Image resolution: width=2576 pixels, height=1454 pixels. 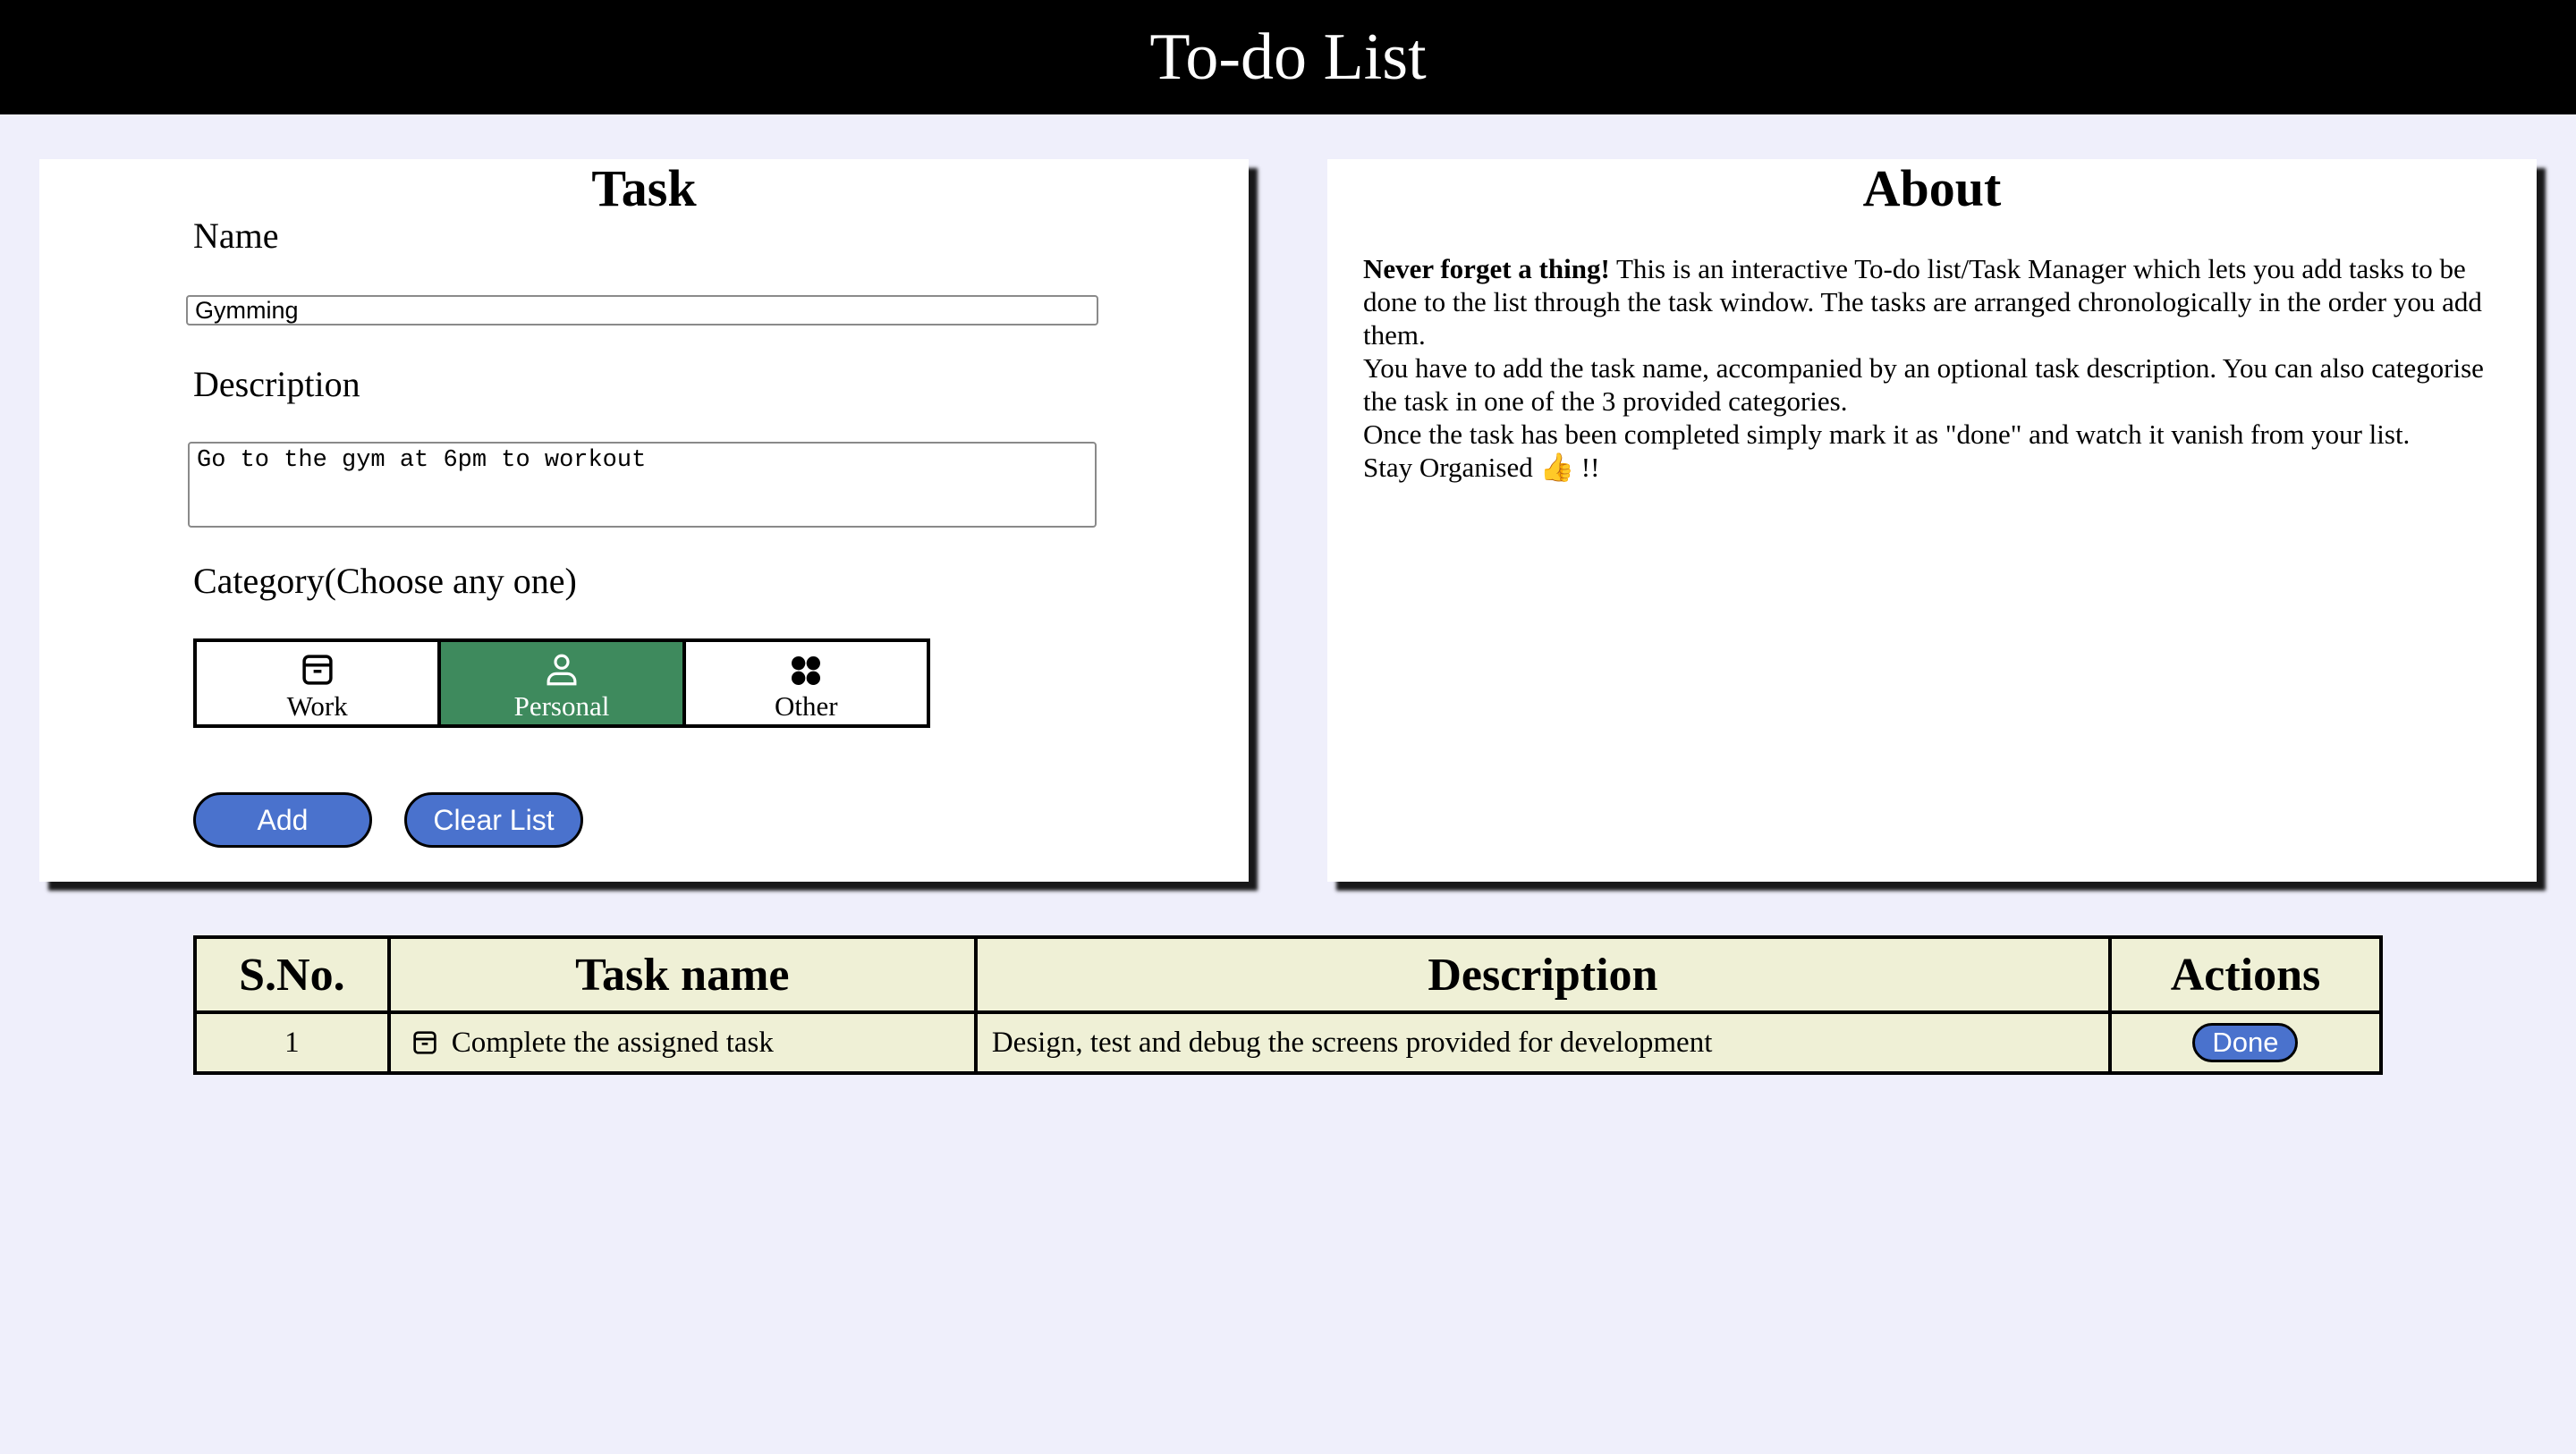 What do you see at coordinates (1932, 188) in the screenshot?
I see `about-panel-title: About` at bounding box center [1932, 188].